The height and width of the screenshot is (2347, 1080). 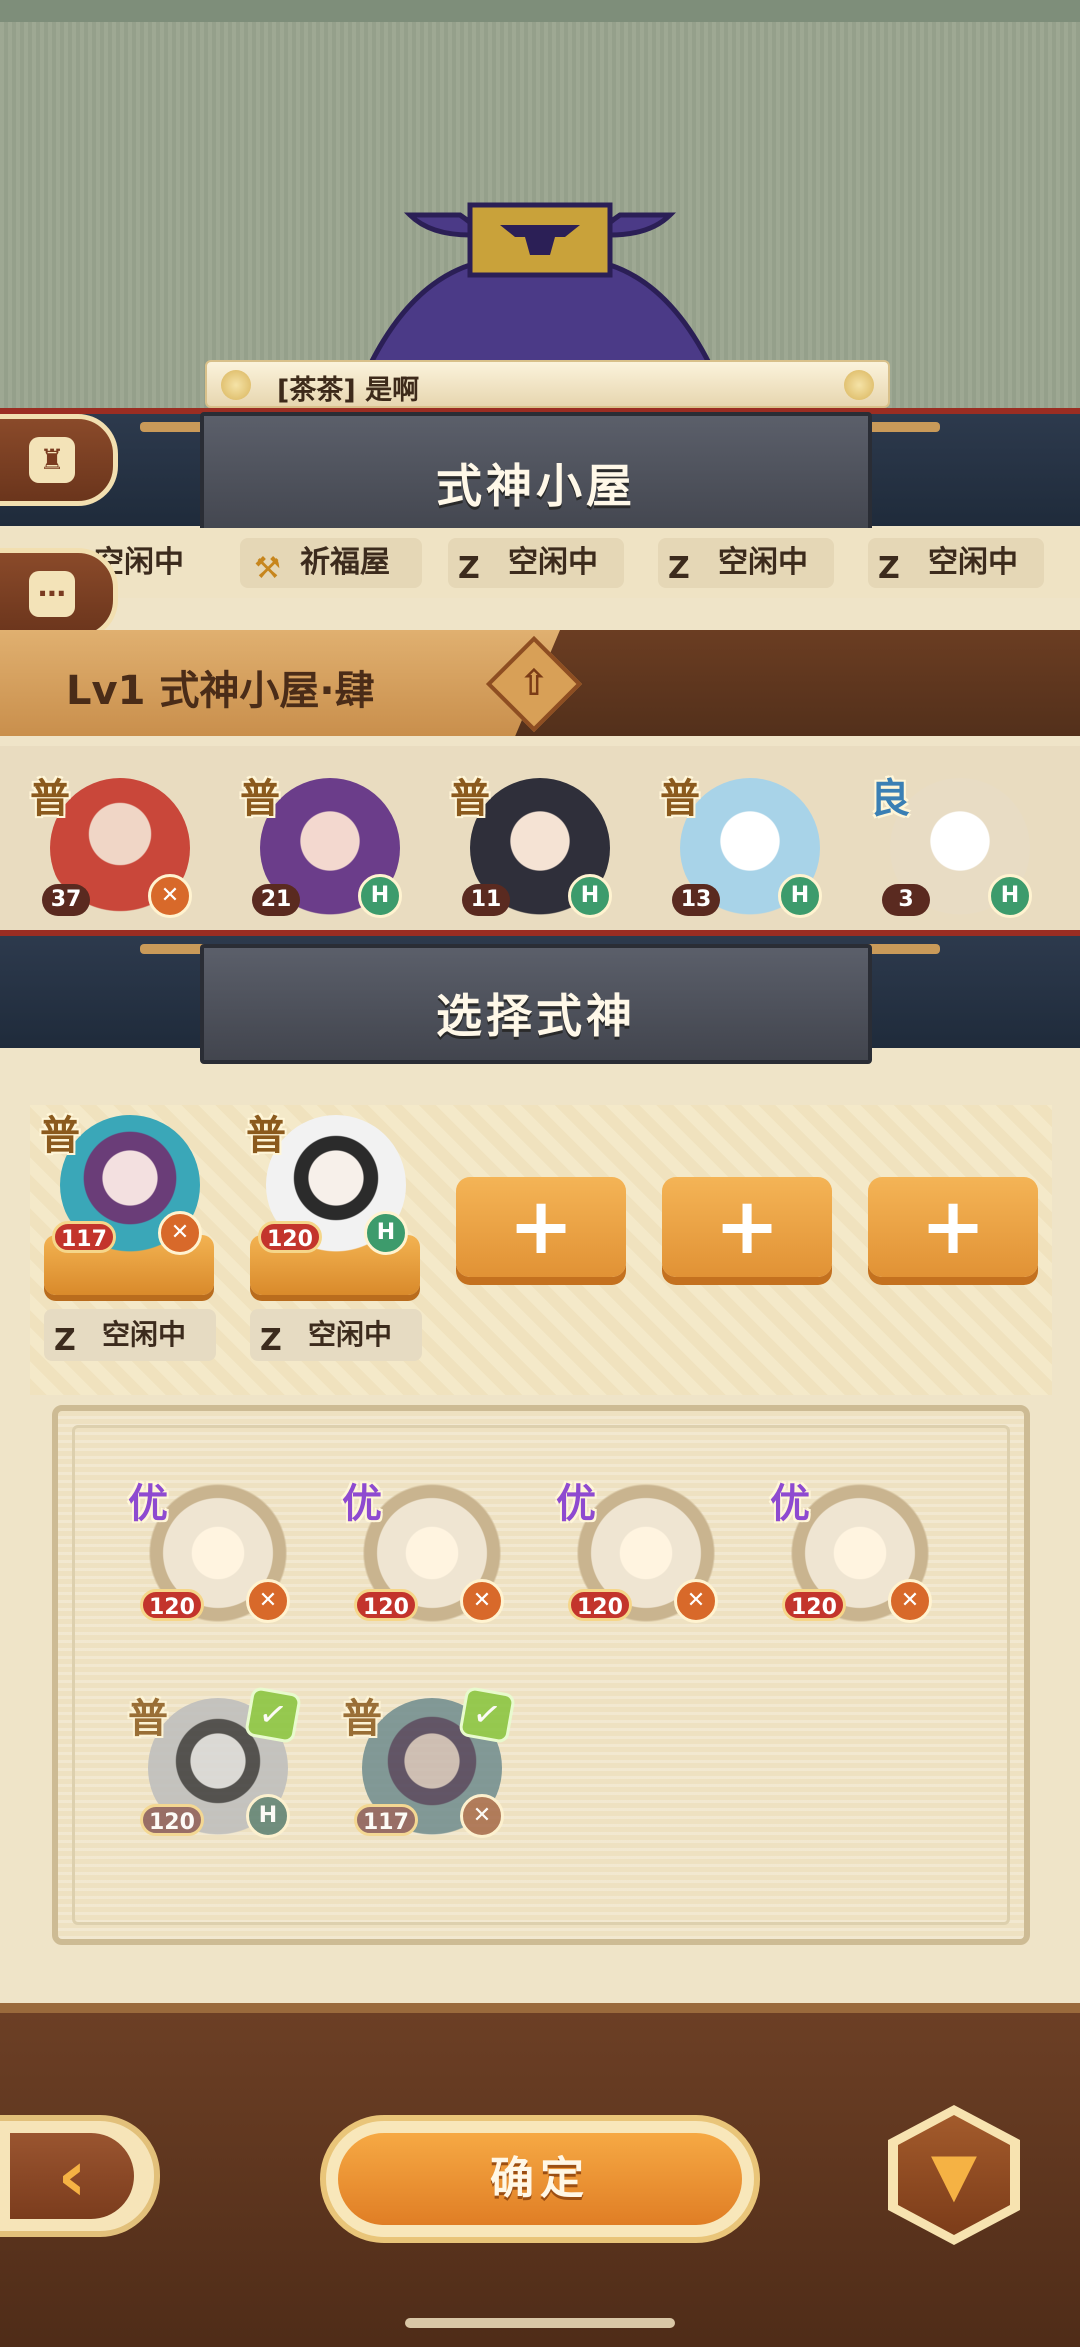 I want to click on house-title-plaque: 式神小屋, so click(x=536, y=477).